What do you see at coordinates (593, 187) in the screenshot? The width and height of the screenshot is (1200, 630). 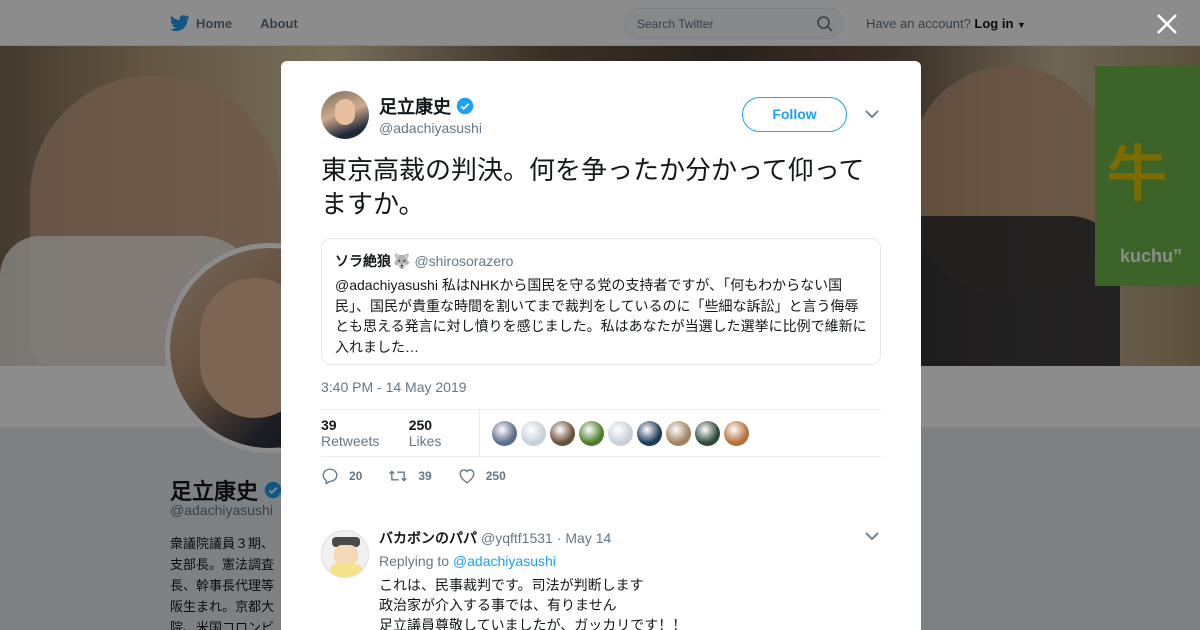 I see `tweet-text: 東京高裁の判決。何を争ったか分かって仰ってますか。` at bounding box center [593, 187].